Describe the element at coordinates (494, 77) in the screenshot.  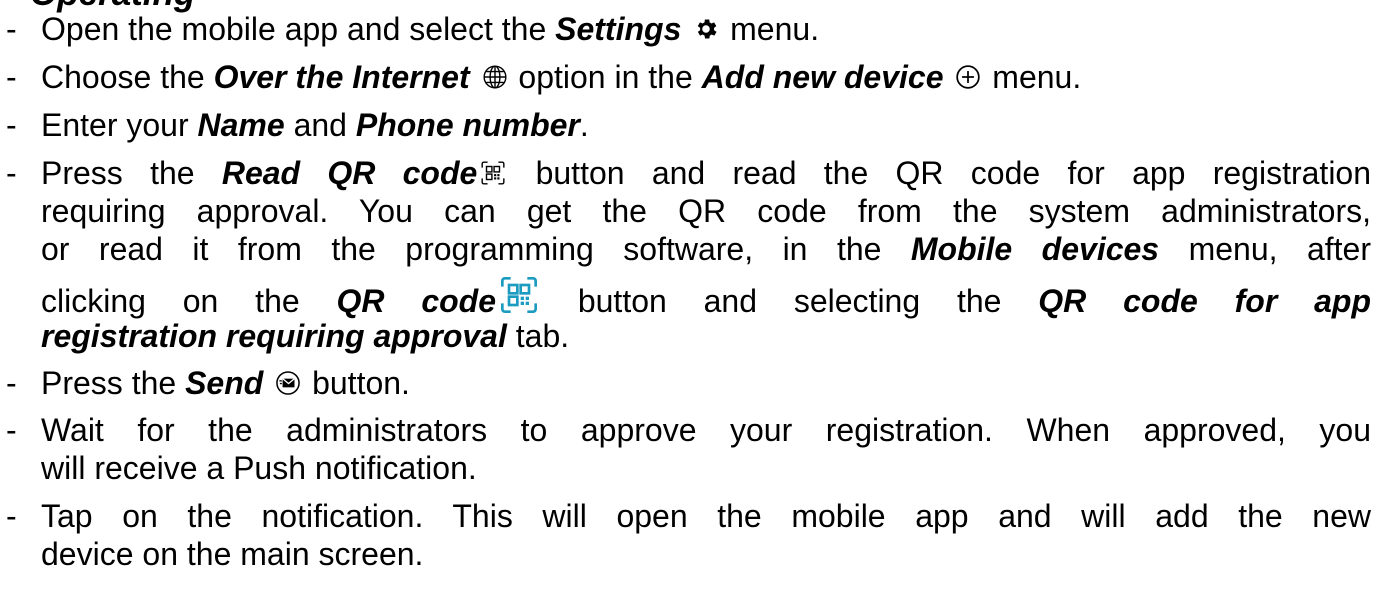
I see `globe-icon` at that location.